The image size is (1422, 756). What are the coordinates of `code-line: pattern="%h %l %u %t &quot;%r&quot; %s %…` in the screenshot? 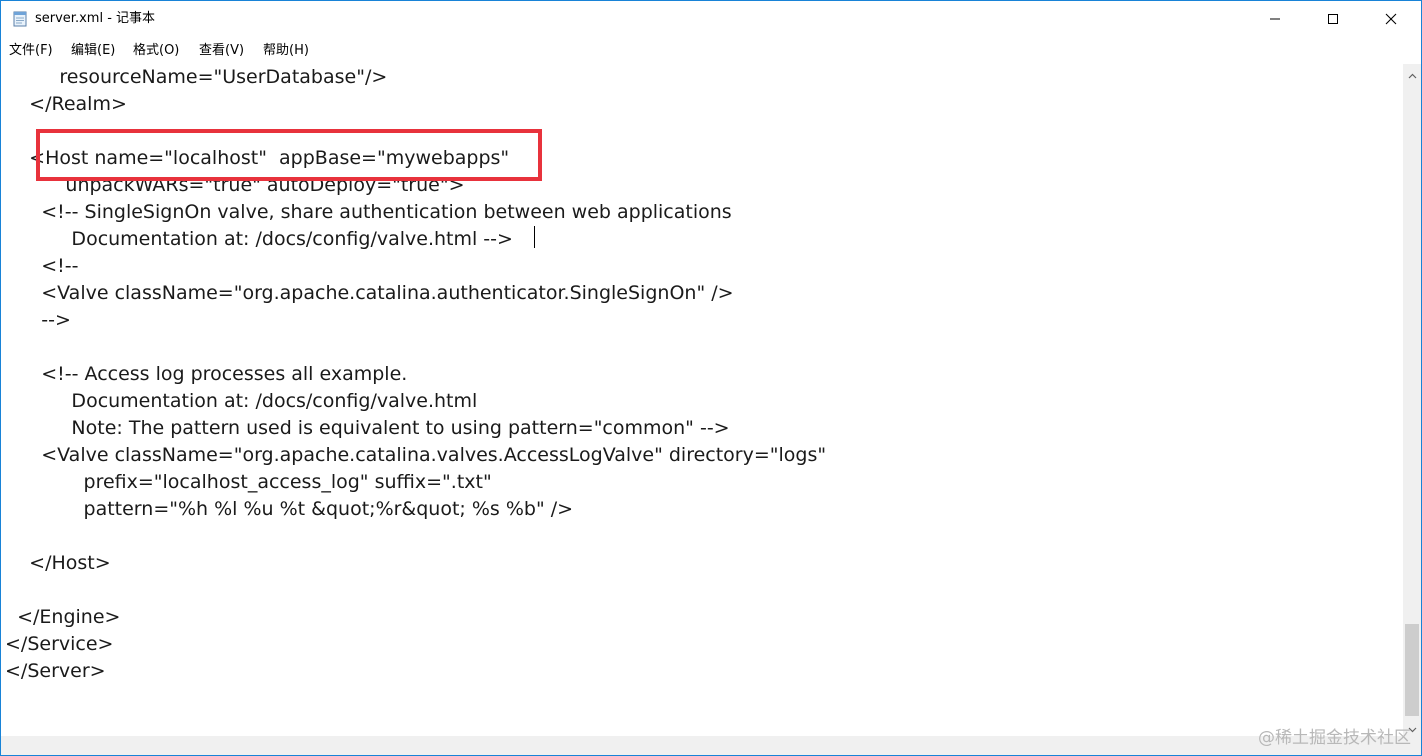 It's located at (289, 509).